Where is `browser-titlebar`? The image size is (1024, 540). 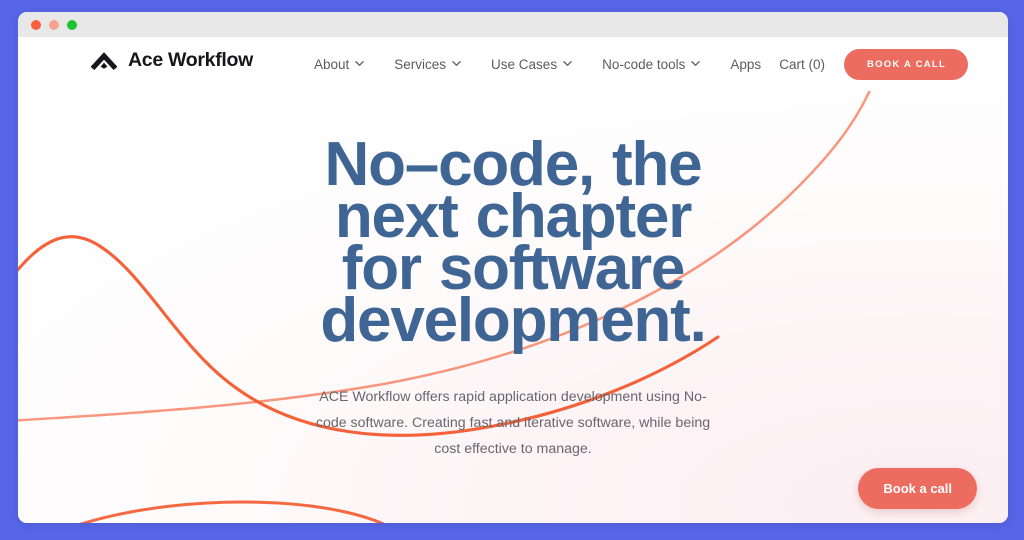 browser-titlebar is located at coordinates (513, 24).